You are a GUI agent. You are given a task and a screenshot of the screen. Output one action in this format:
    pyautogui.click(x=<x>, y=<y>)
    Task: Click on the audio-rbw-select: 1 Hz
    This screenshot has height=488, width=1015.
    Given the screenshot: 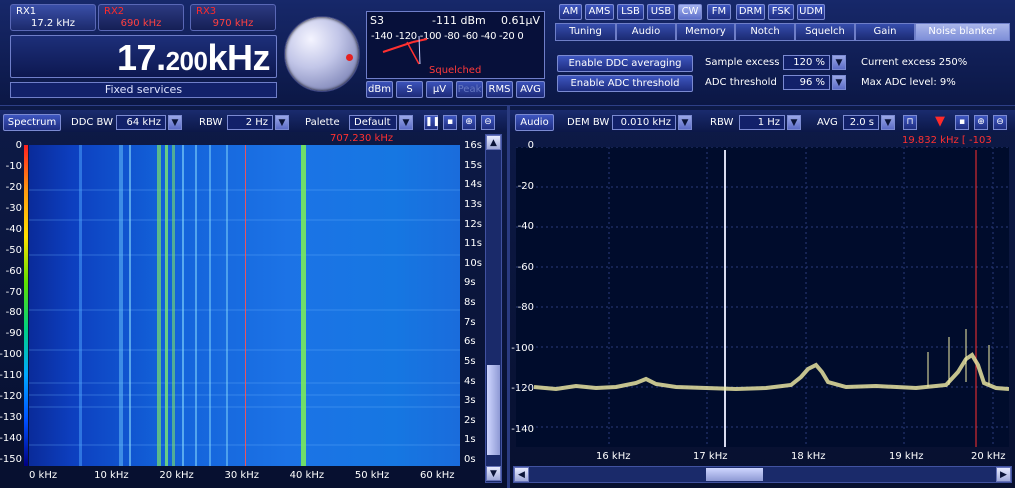 What is the action you would take?
    pyautogui.click(x=762, y=122)
    